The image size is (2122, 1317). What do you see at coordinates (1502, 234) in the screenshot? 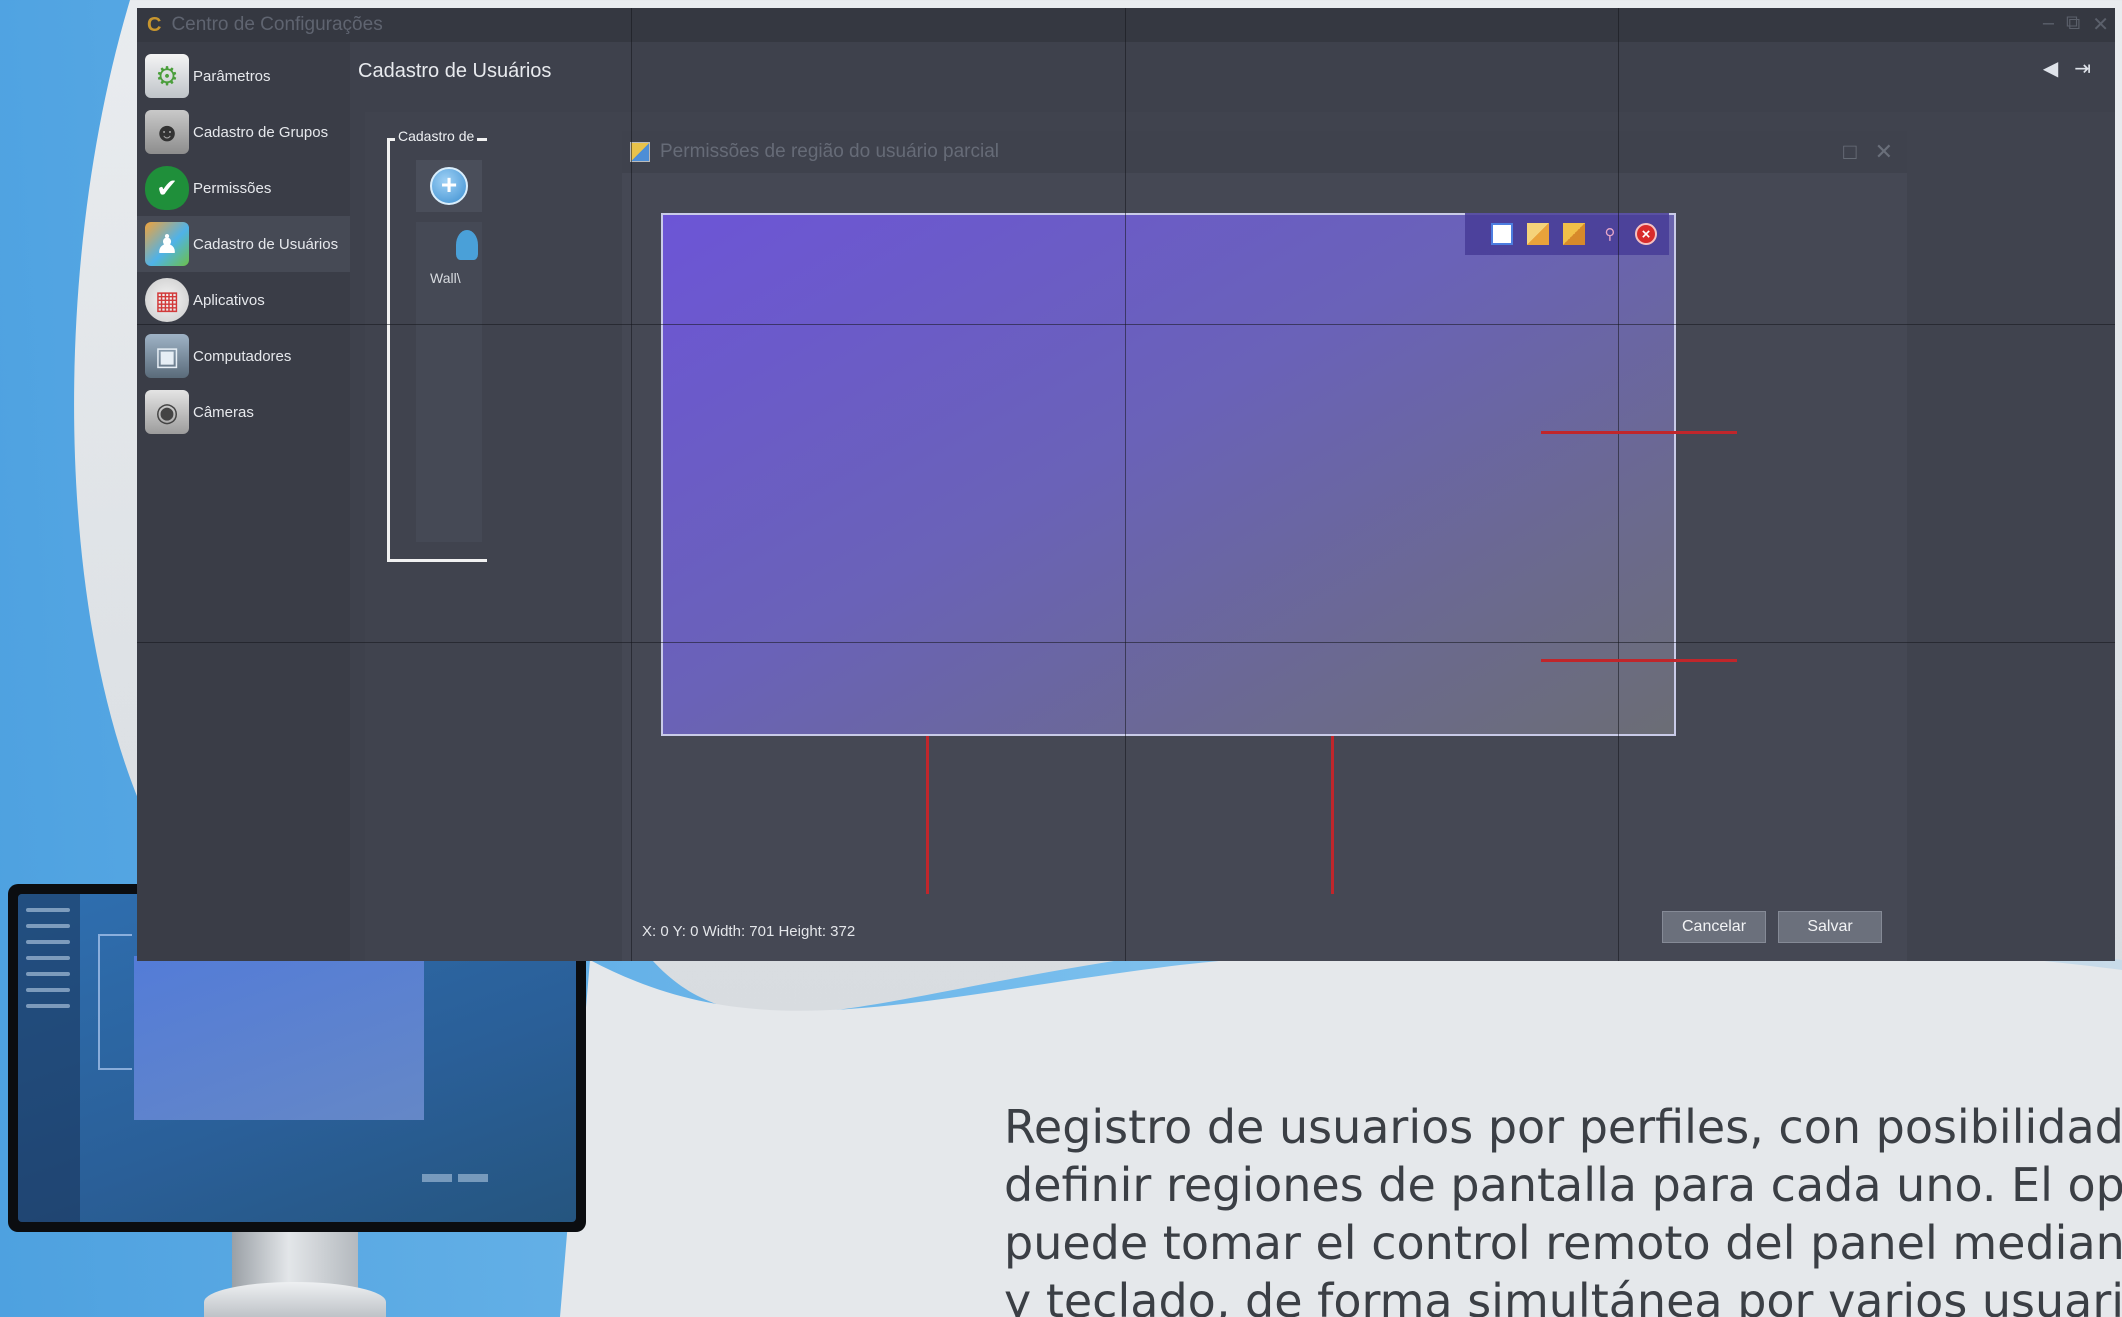
I see `select-region-icon` at bounding box center [1502, 234].